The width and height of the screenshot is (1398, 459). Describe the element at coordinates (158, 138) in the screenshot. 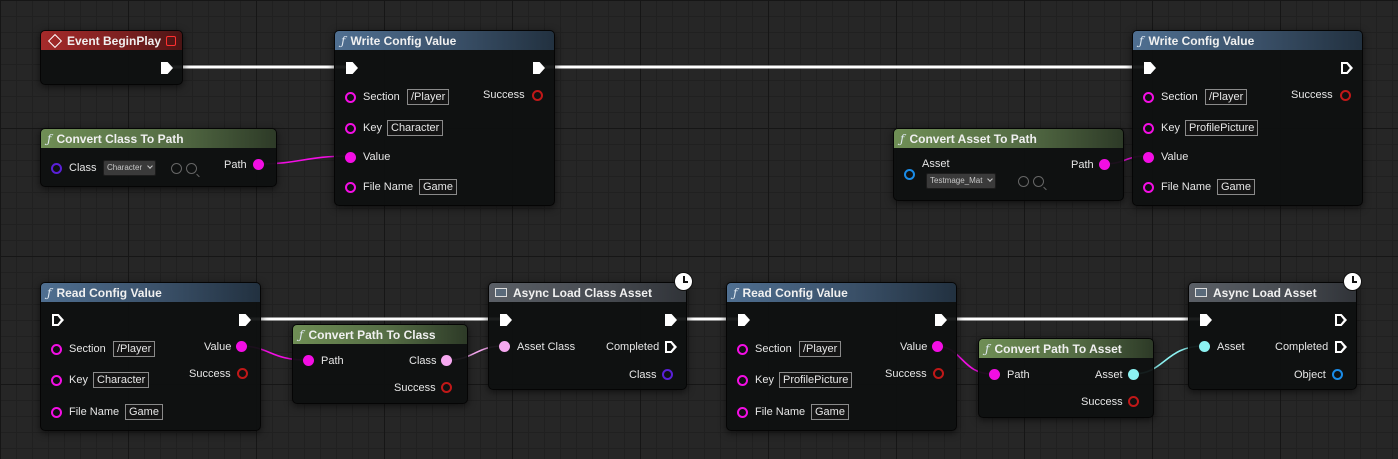

I see `node-header: ƒ Convert Class To Path` at that location.